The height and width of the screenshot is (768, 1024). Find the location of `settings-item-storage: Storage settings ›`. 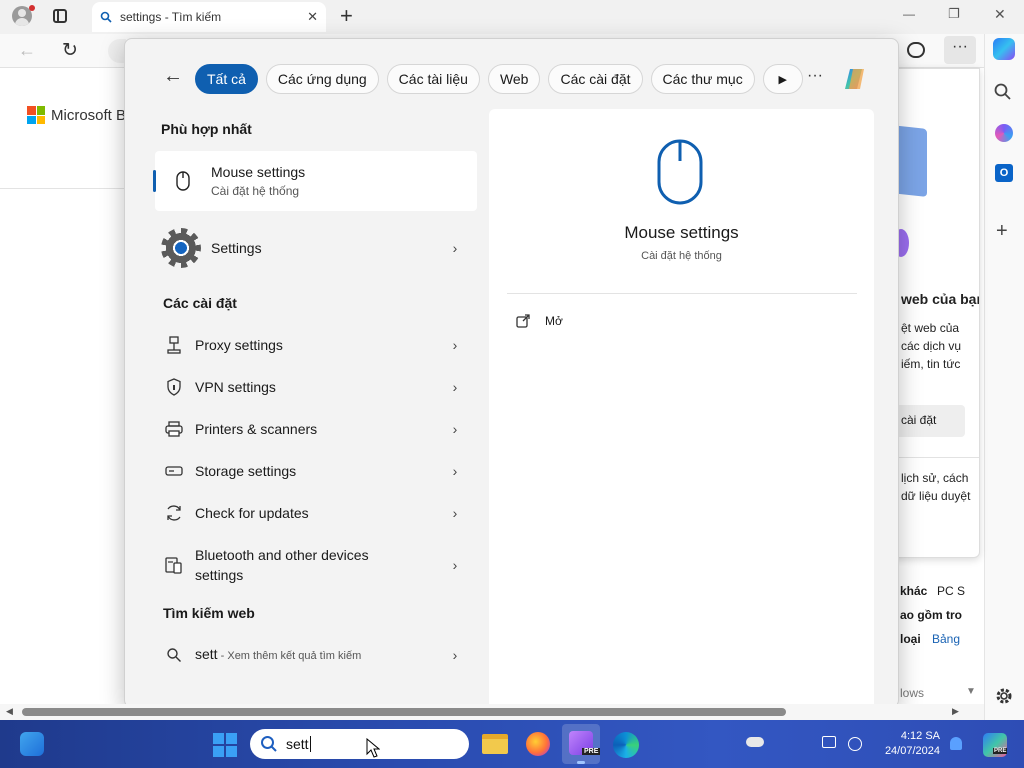

settings-item-storage: Storage settings › is located at coordinates (317, 471).